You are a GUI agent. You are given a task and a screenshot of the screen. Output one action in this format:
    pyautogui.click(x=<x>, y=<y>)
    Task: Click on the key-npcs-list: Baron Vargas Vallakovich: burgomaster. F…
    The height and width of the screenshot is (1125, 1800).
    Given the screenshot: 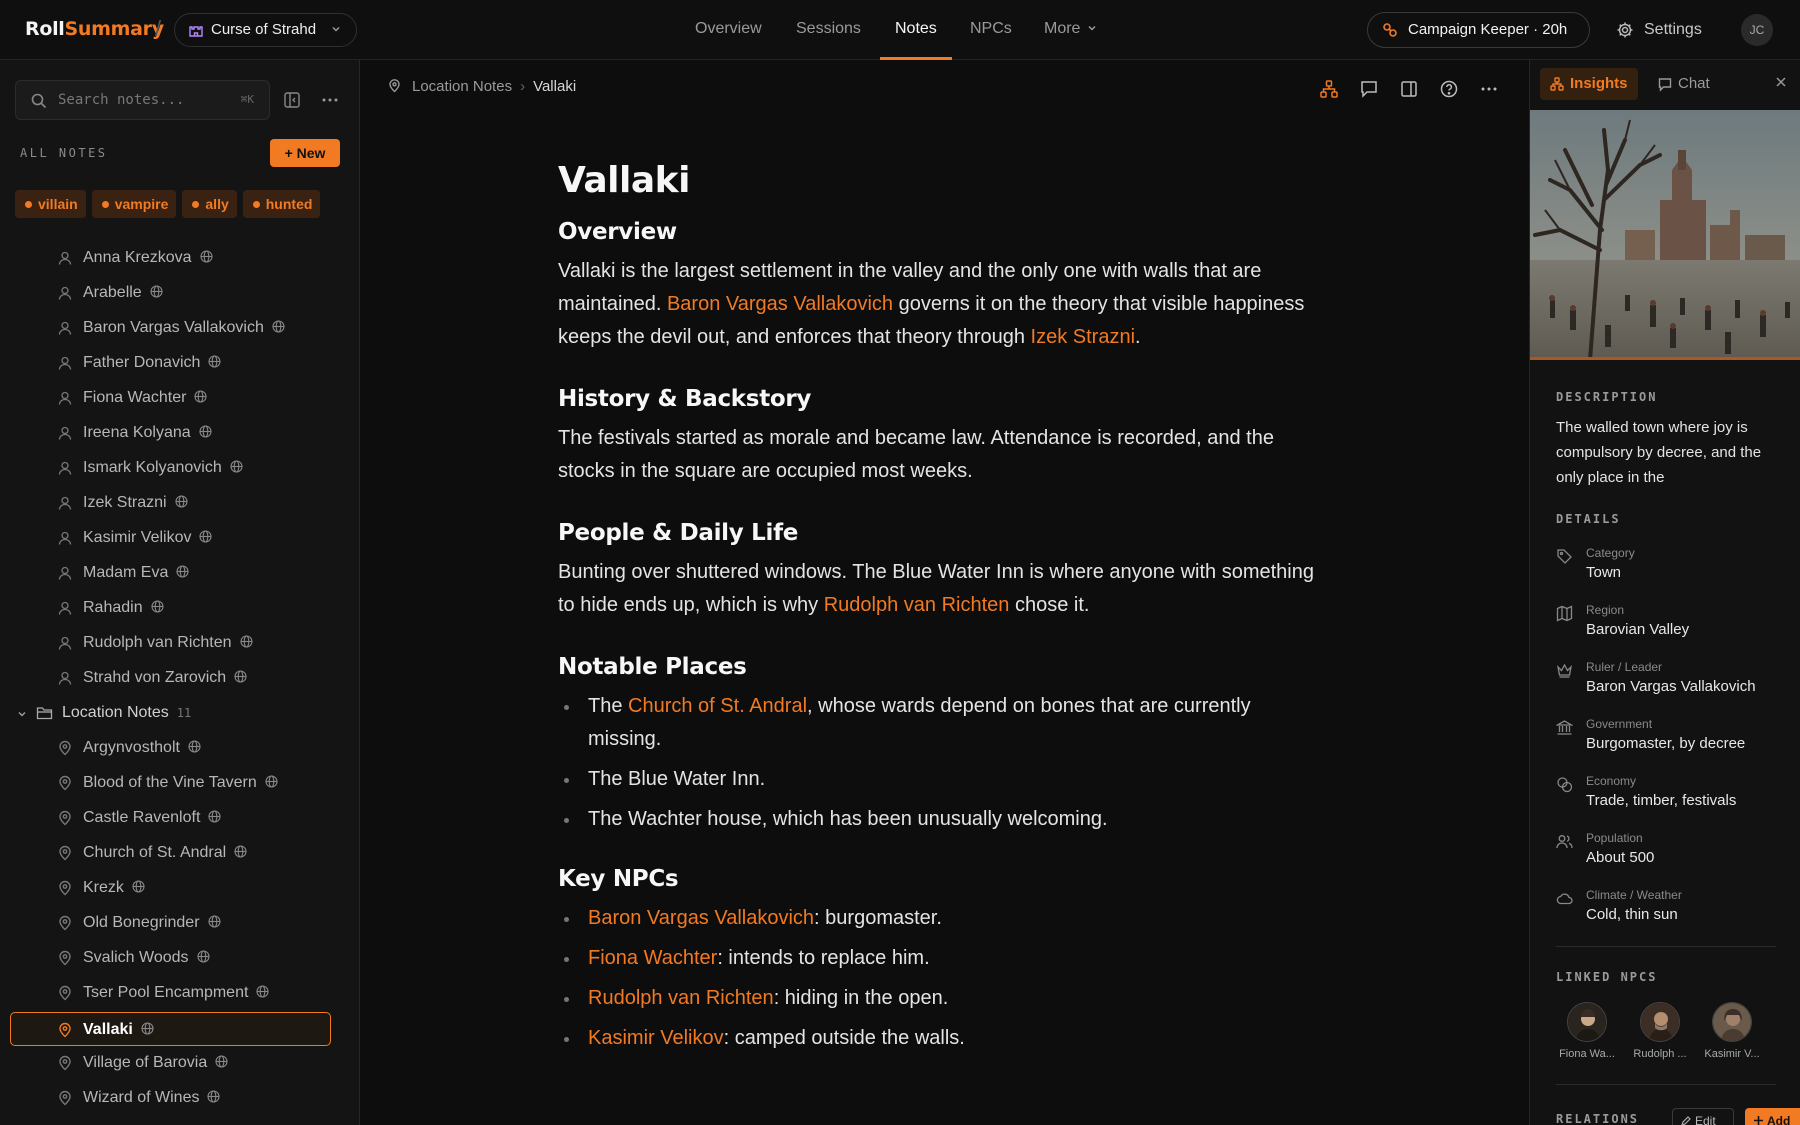 What is the action you would take?
    pyautogui.click(x=938, y=978)
    